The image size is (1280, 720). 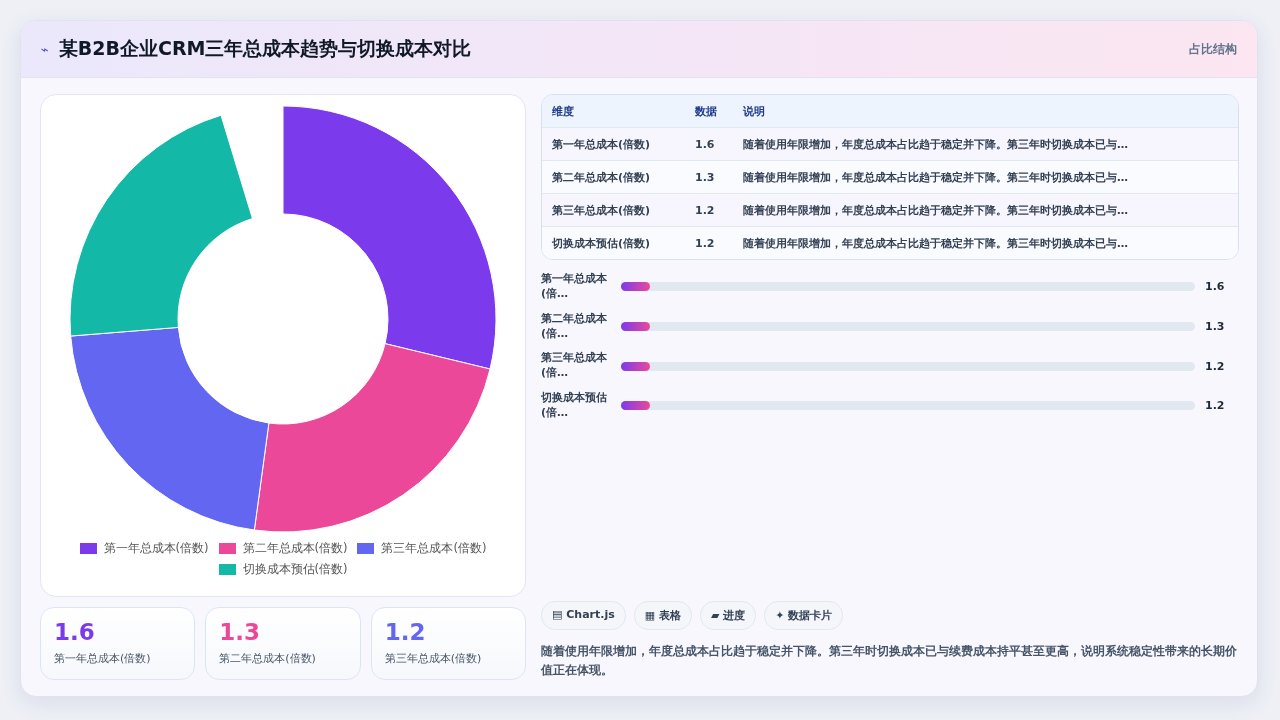 I want to click on stat-label: 第三年总成本(倍数), so click(x=433, y=659).